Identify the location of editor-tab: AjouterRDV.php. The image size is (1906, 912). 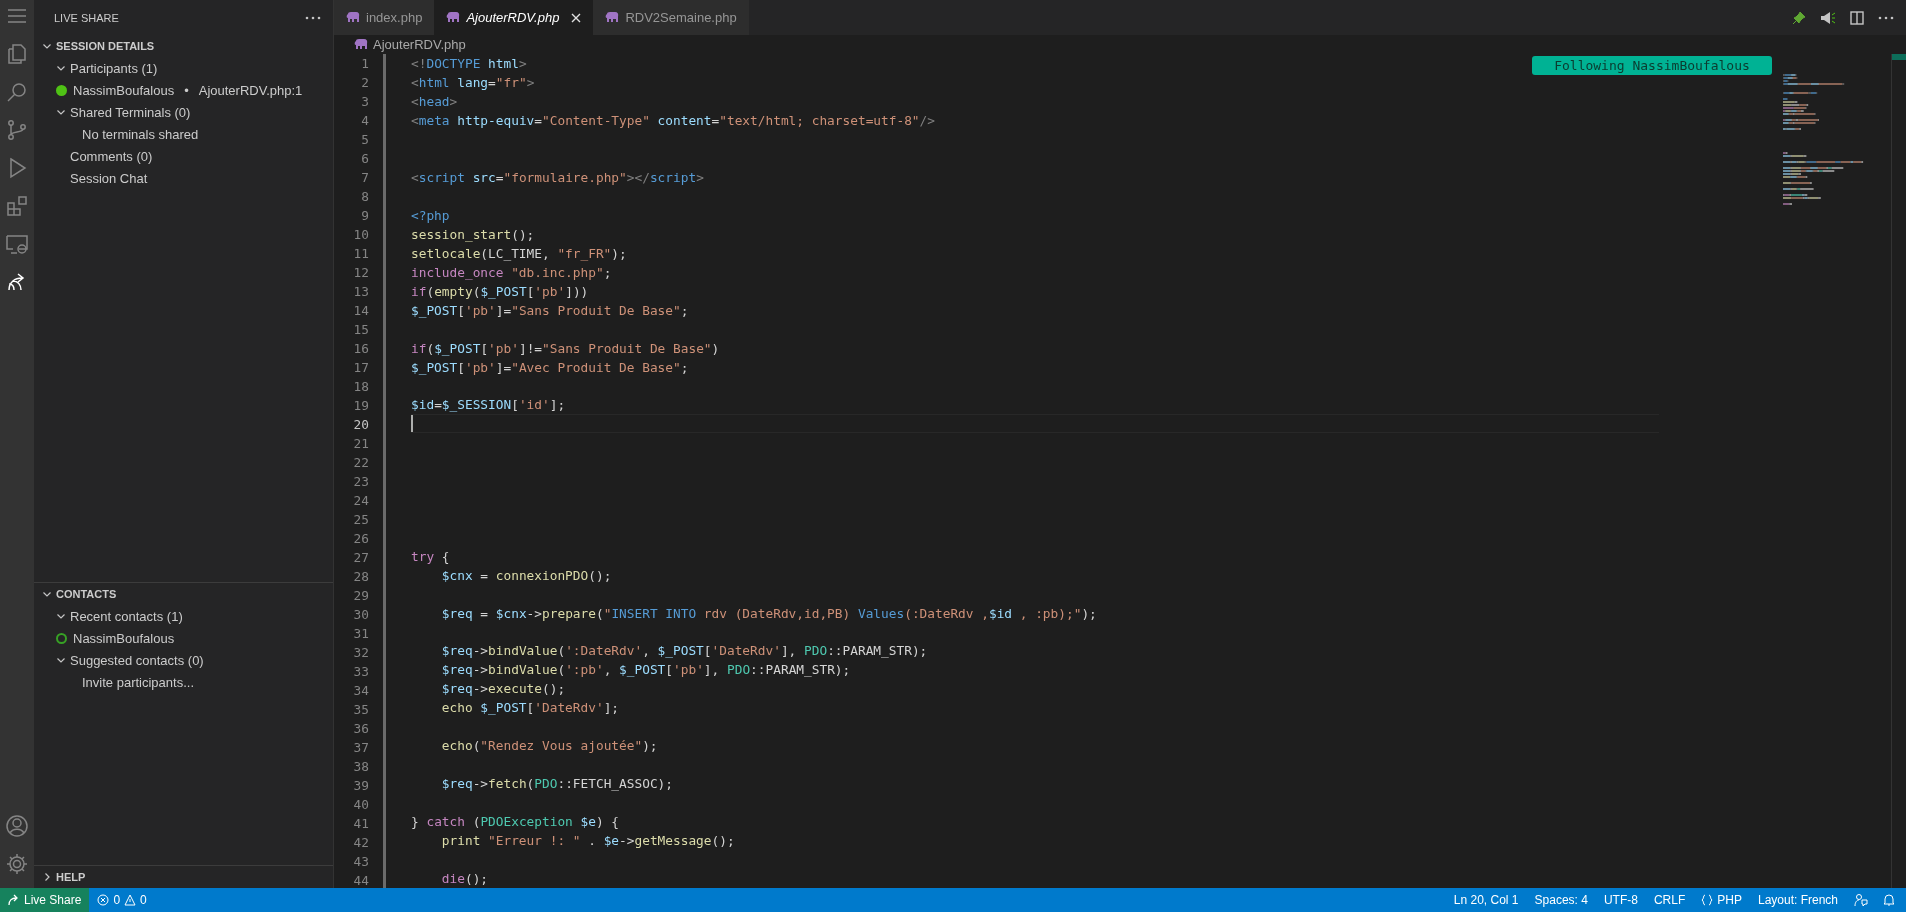
(514, 17).